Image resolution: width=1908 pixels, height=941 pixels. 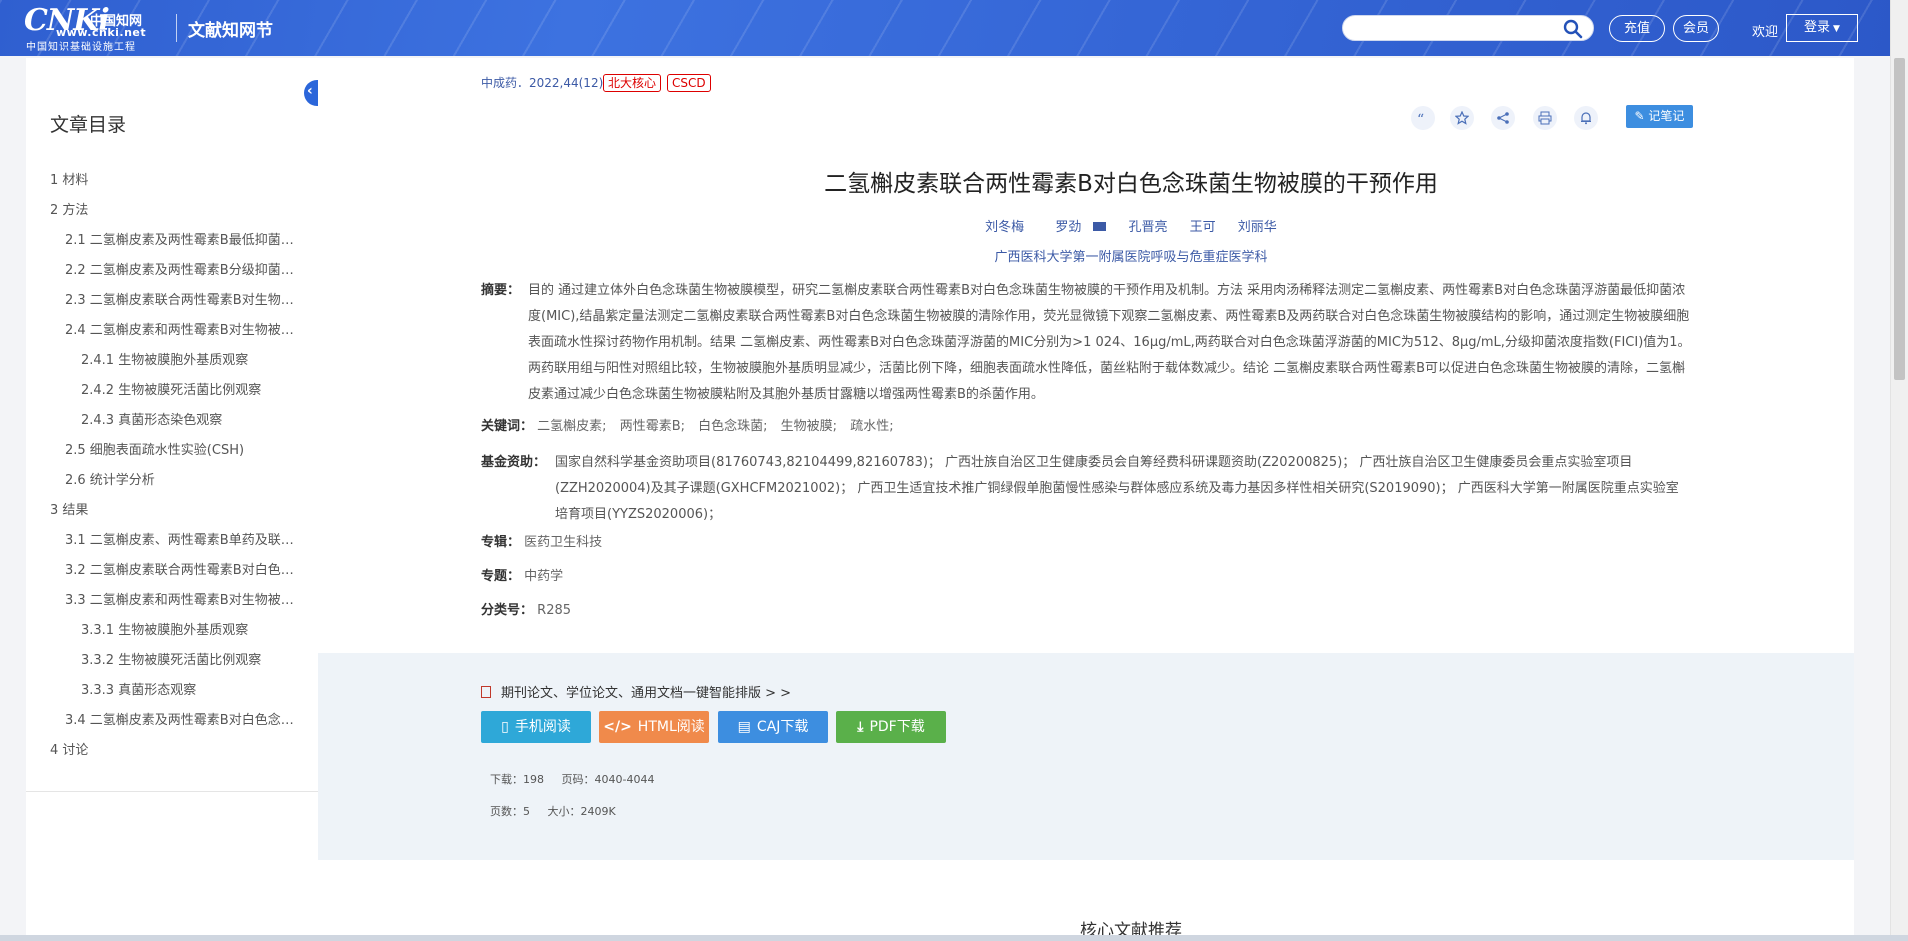 What do you see at coordinates (544, 576) in the screenshot?
I see `topic-value: 中药学` at bounding box center [544, 576].